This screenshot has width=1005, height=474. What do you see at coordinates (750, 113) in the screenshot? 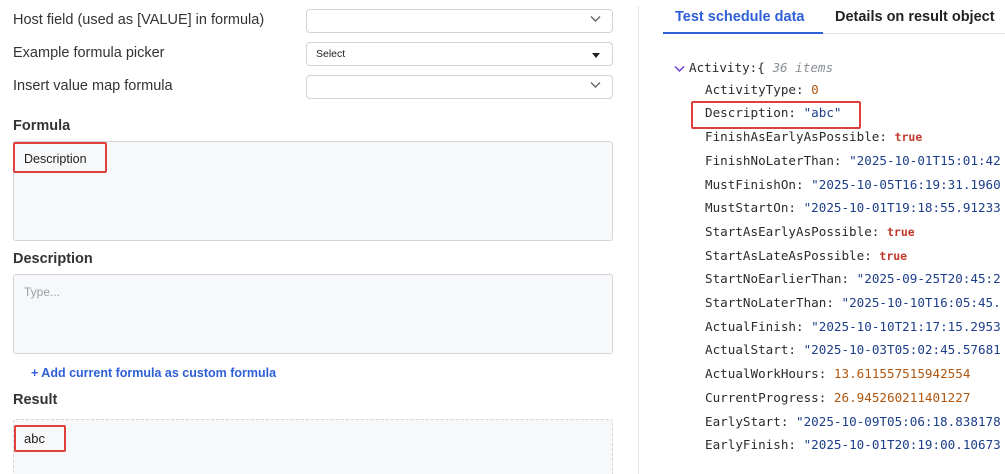
I see `tree-row-key: Description:` at bounding box center [750, 113].